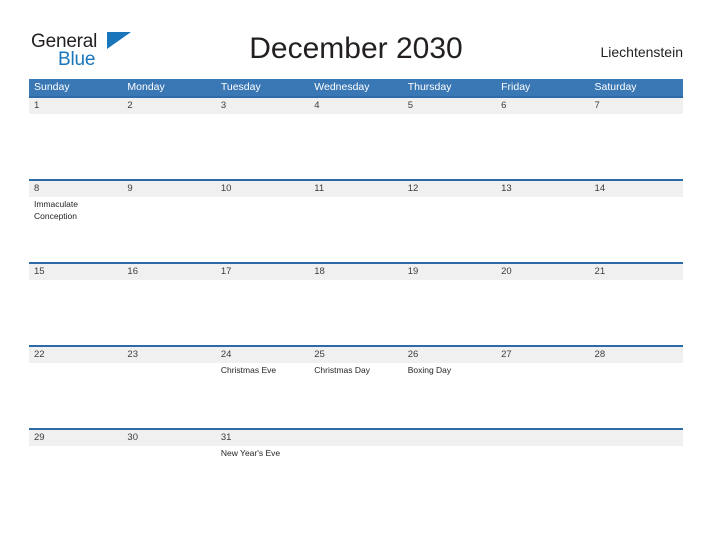 Image resolution: width=712 pixels, height=550 pixels. What do you see at coordinates (429, 87) in the screenshot?
I see `weekday-header-thursday: Thursday` at bounding box center [429, 87].